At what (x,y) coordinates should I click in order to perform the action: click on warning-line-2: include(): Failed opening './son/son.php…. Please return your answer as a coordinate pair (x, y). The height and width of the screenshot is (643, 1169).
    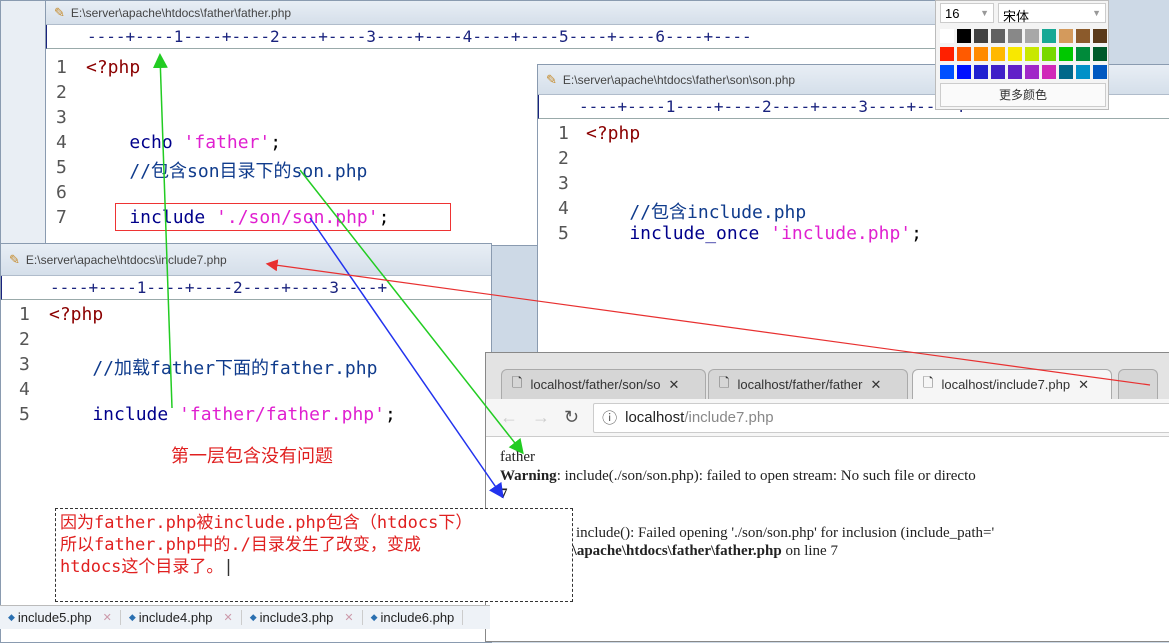
    Looking at the image, I should click on (785, 533).